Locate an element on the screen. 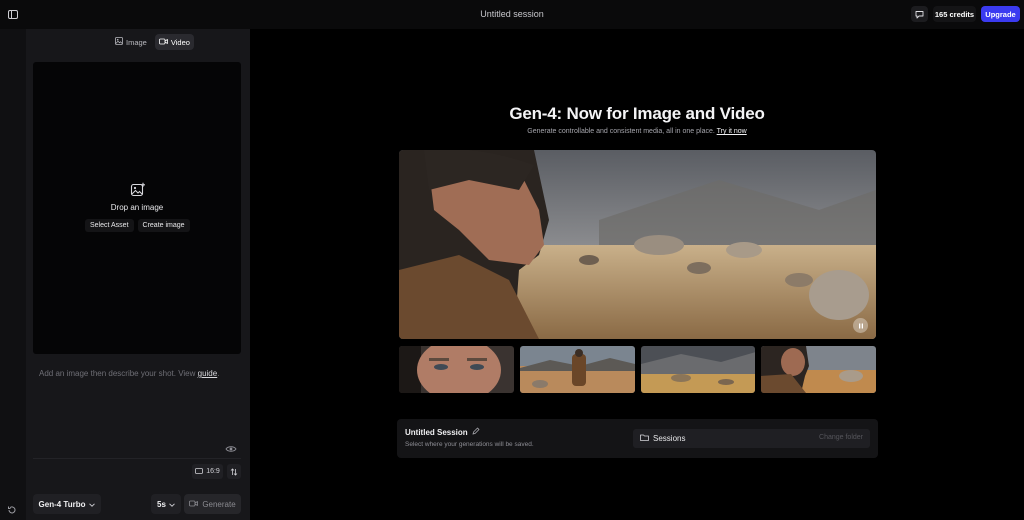 The image size is (1024, 520). folder-icon is located at coordinates (644, 438).